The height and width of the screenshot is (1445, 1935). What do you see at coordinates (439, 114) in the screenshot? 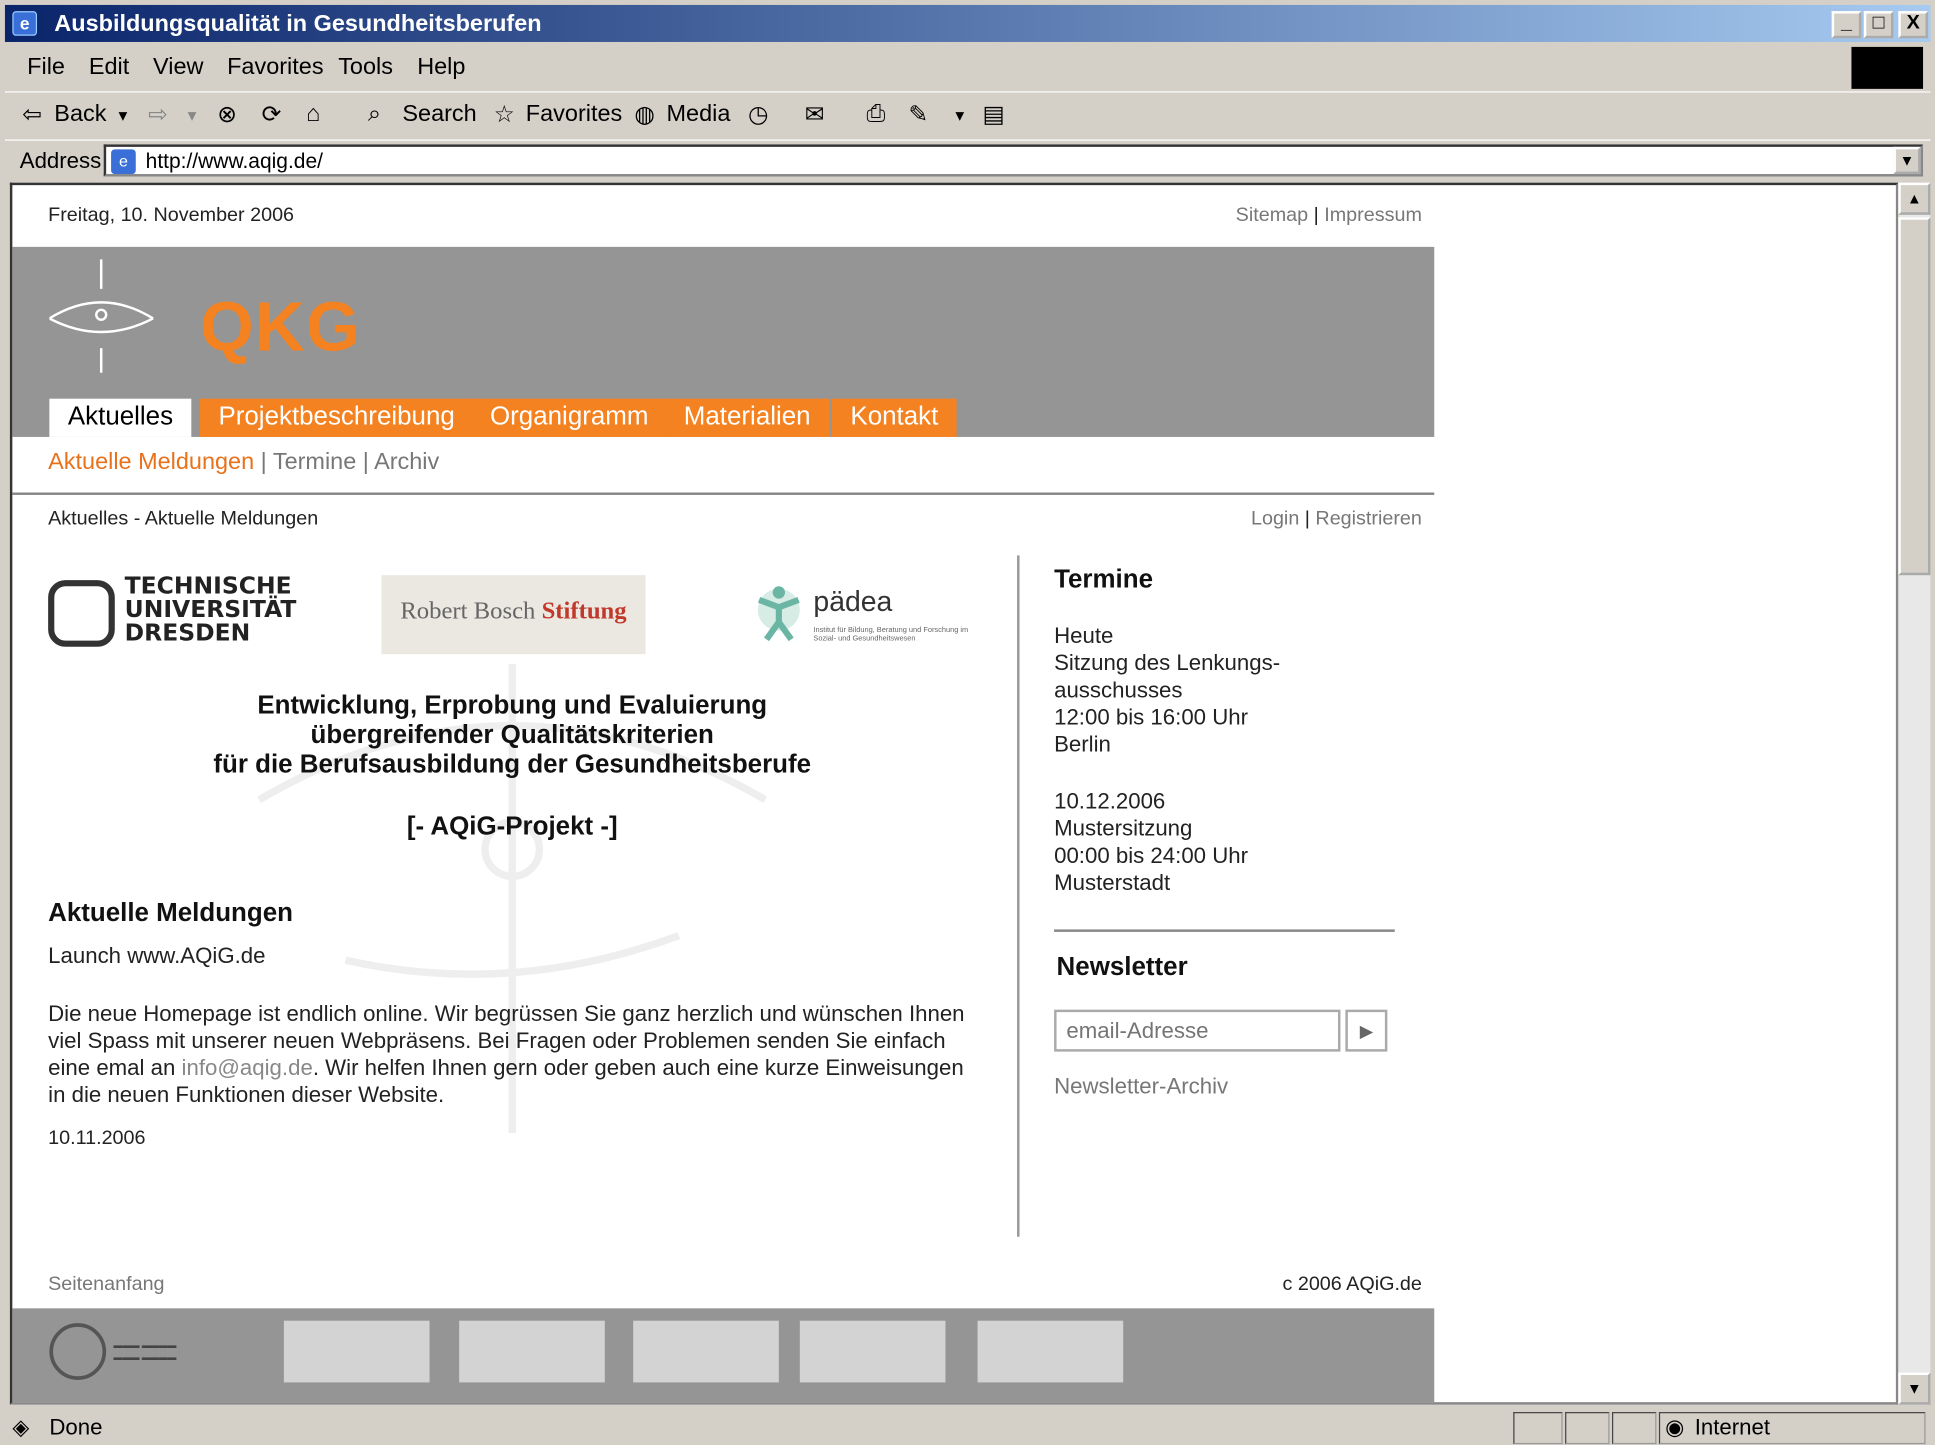
I see `search-button: Search` at bounding box center [439, 114].